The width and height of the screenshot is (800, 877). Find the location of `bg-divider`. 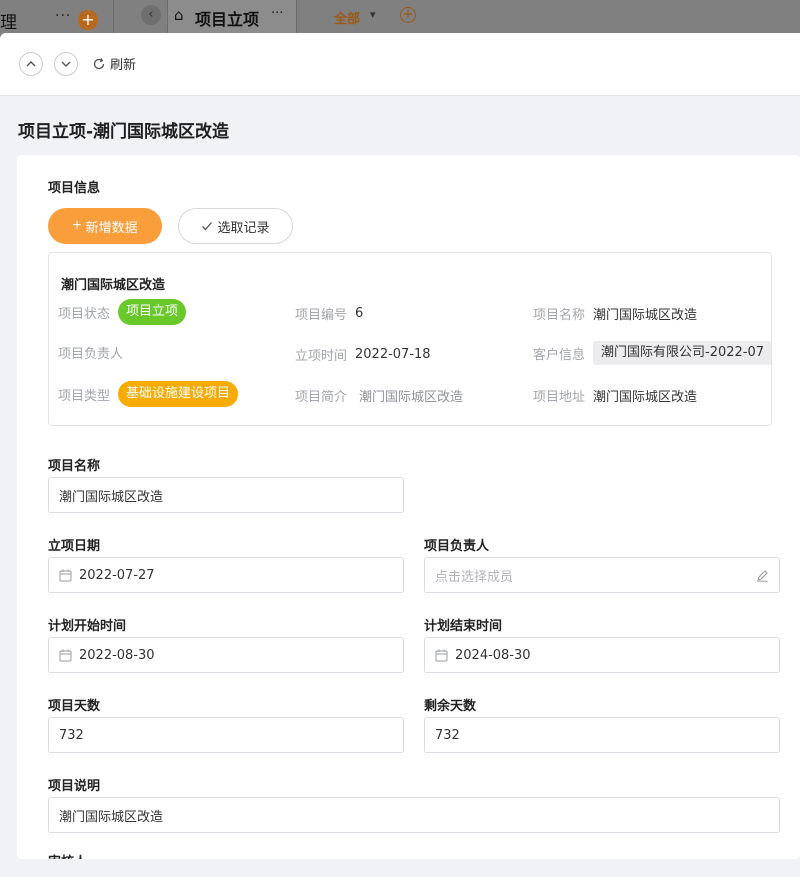

bg-divider is located at coordinates (113, 17).